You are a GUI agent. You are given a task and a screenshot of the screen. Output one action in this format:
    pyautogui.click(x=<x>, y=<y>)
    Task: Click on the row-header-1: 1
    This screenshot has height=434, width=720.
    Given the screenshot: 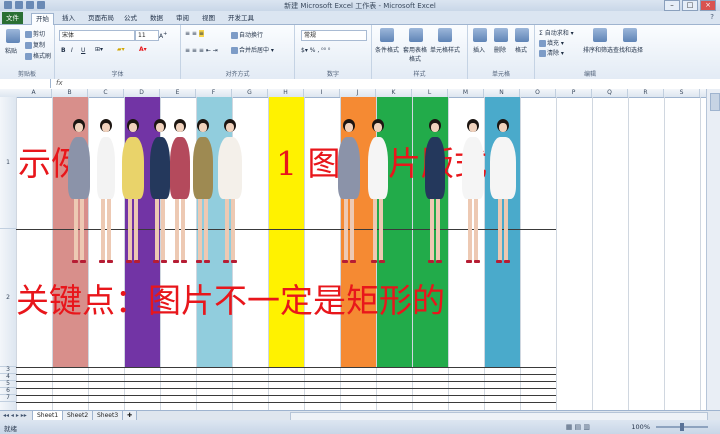 What is the action you would take?
    pyautogui.click(x=8, y=163)
    